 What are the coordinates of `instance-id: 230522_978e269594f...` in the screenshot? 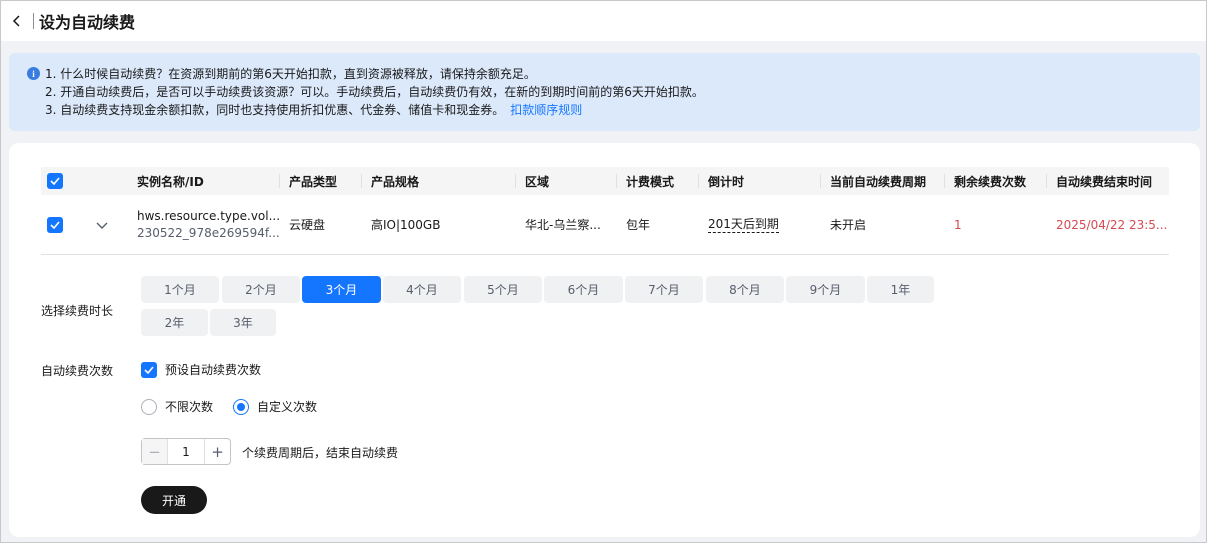 It's located at (208, 232).